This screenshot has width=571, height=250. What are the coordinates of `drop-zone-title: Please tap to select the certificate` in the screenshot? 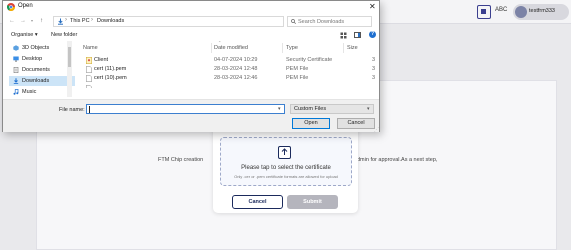 It's located at (286, 168).